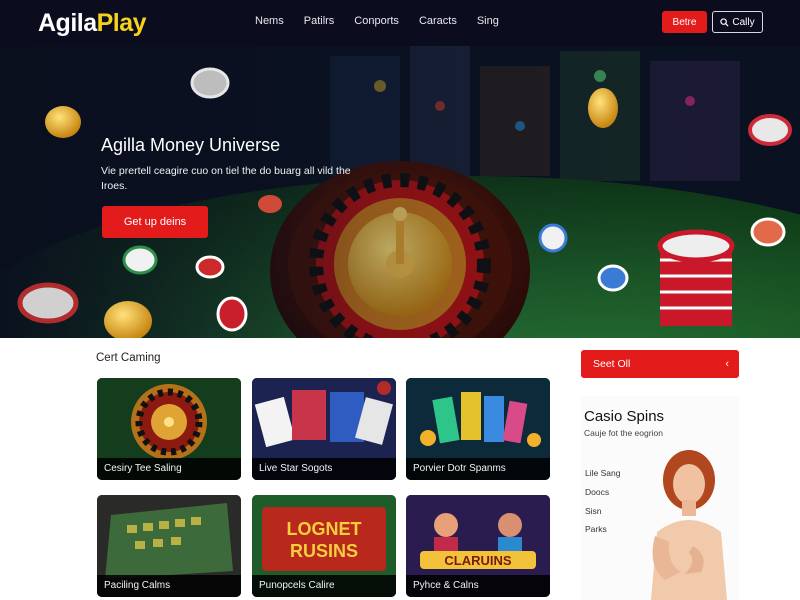 This screenshot has width=800, height=600. What do you see at coordinates (438, 21) in the screenshot?
I see `nav-item-4: Caracts` at bounding box center [438, 21].